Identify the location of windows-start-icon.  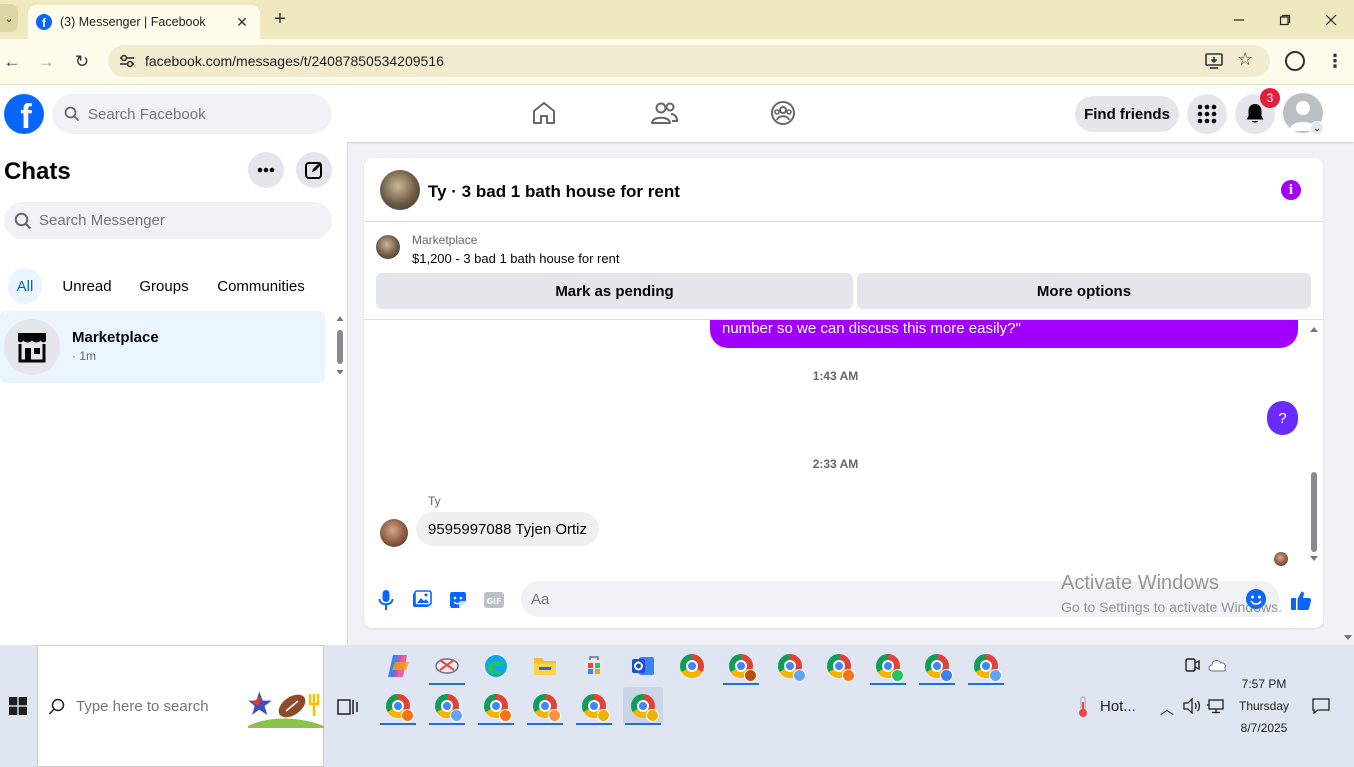
(18, 706).